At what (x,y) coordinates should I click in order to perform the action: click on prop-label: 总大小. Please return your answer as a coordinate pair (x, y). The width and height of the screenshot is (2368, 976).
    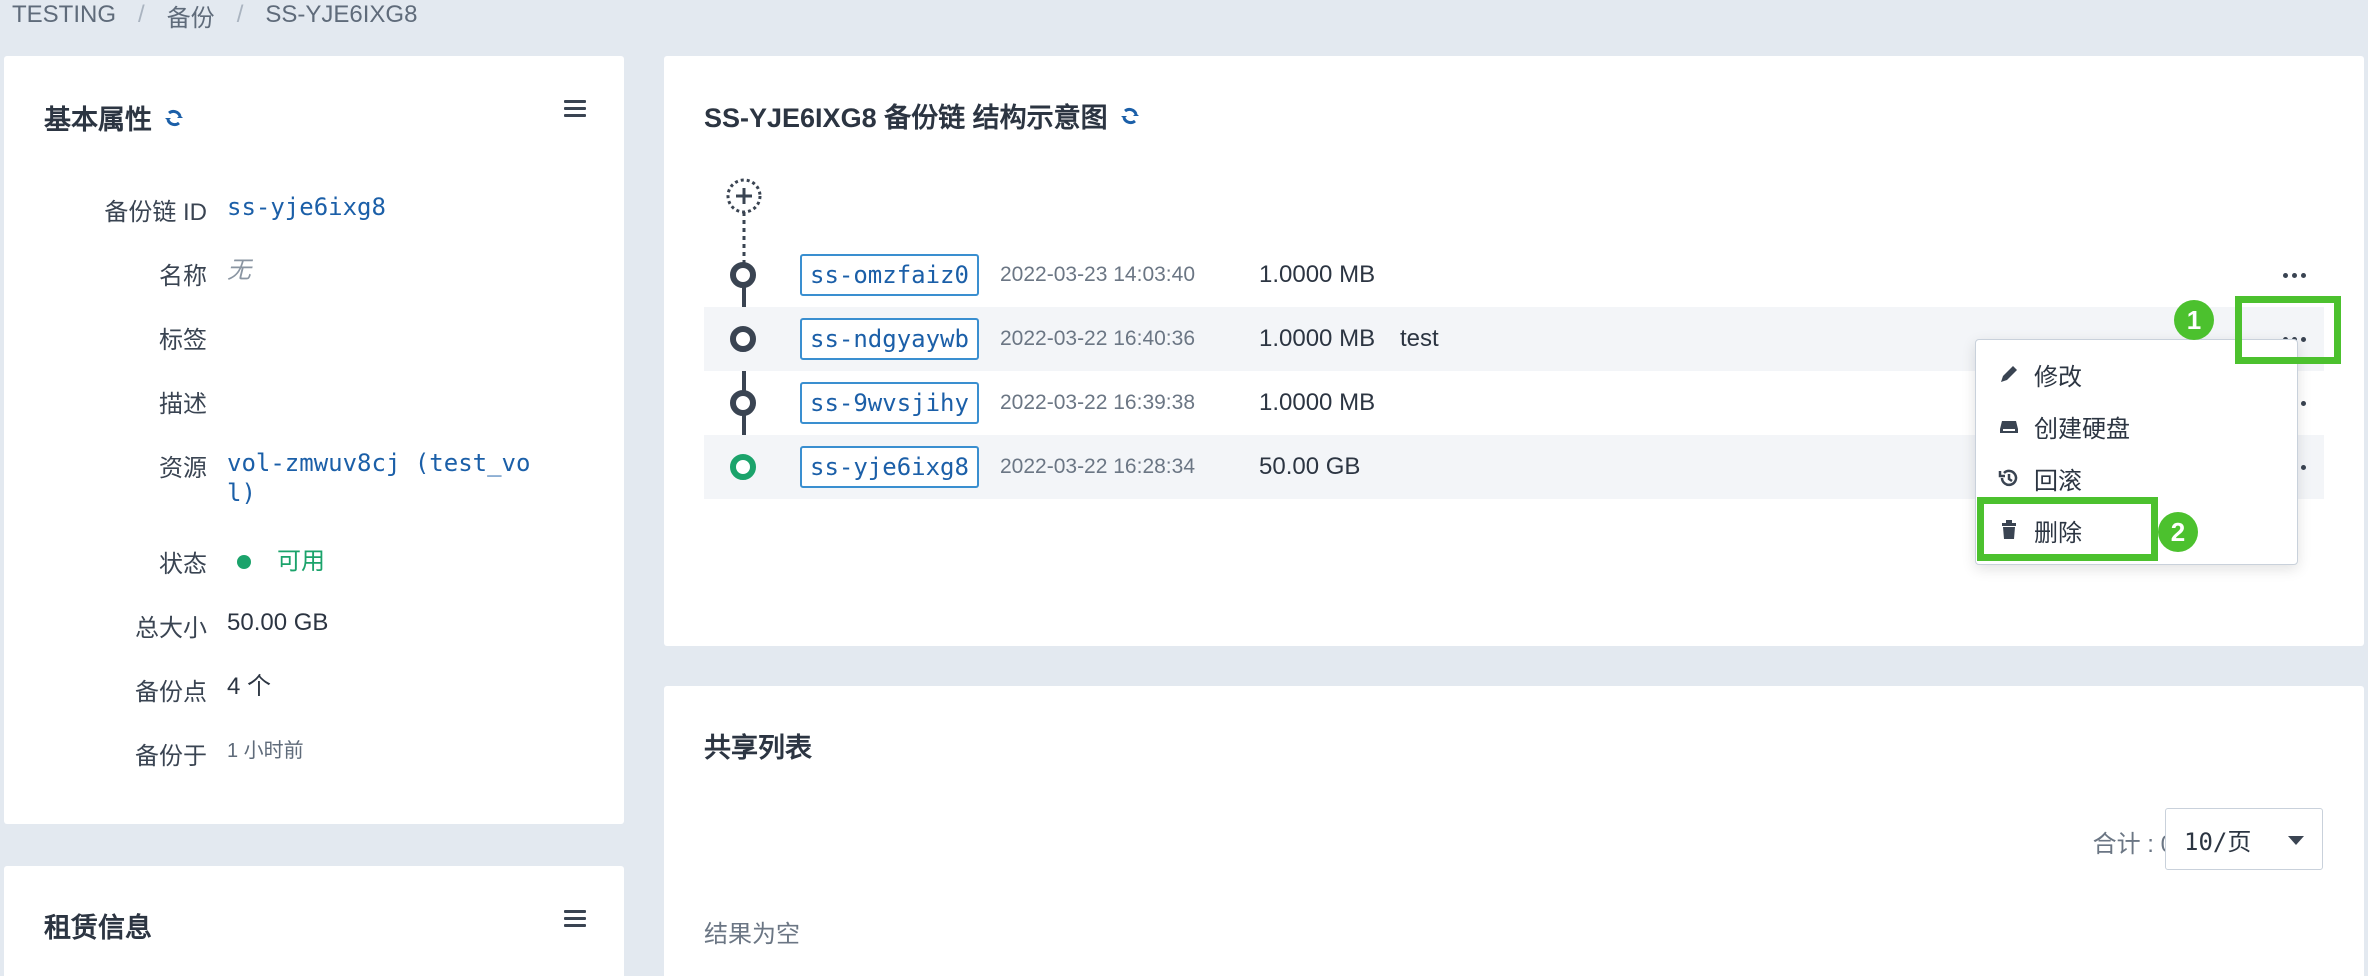
    Looking at the image, I should click on (171, 628).